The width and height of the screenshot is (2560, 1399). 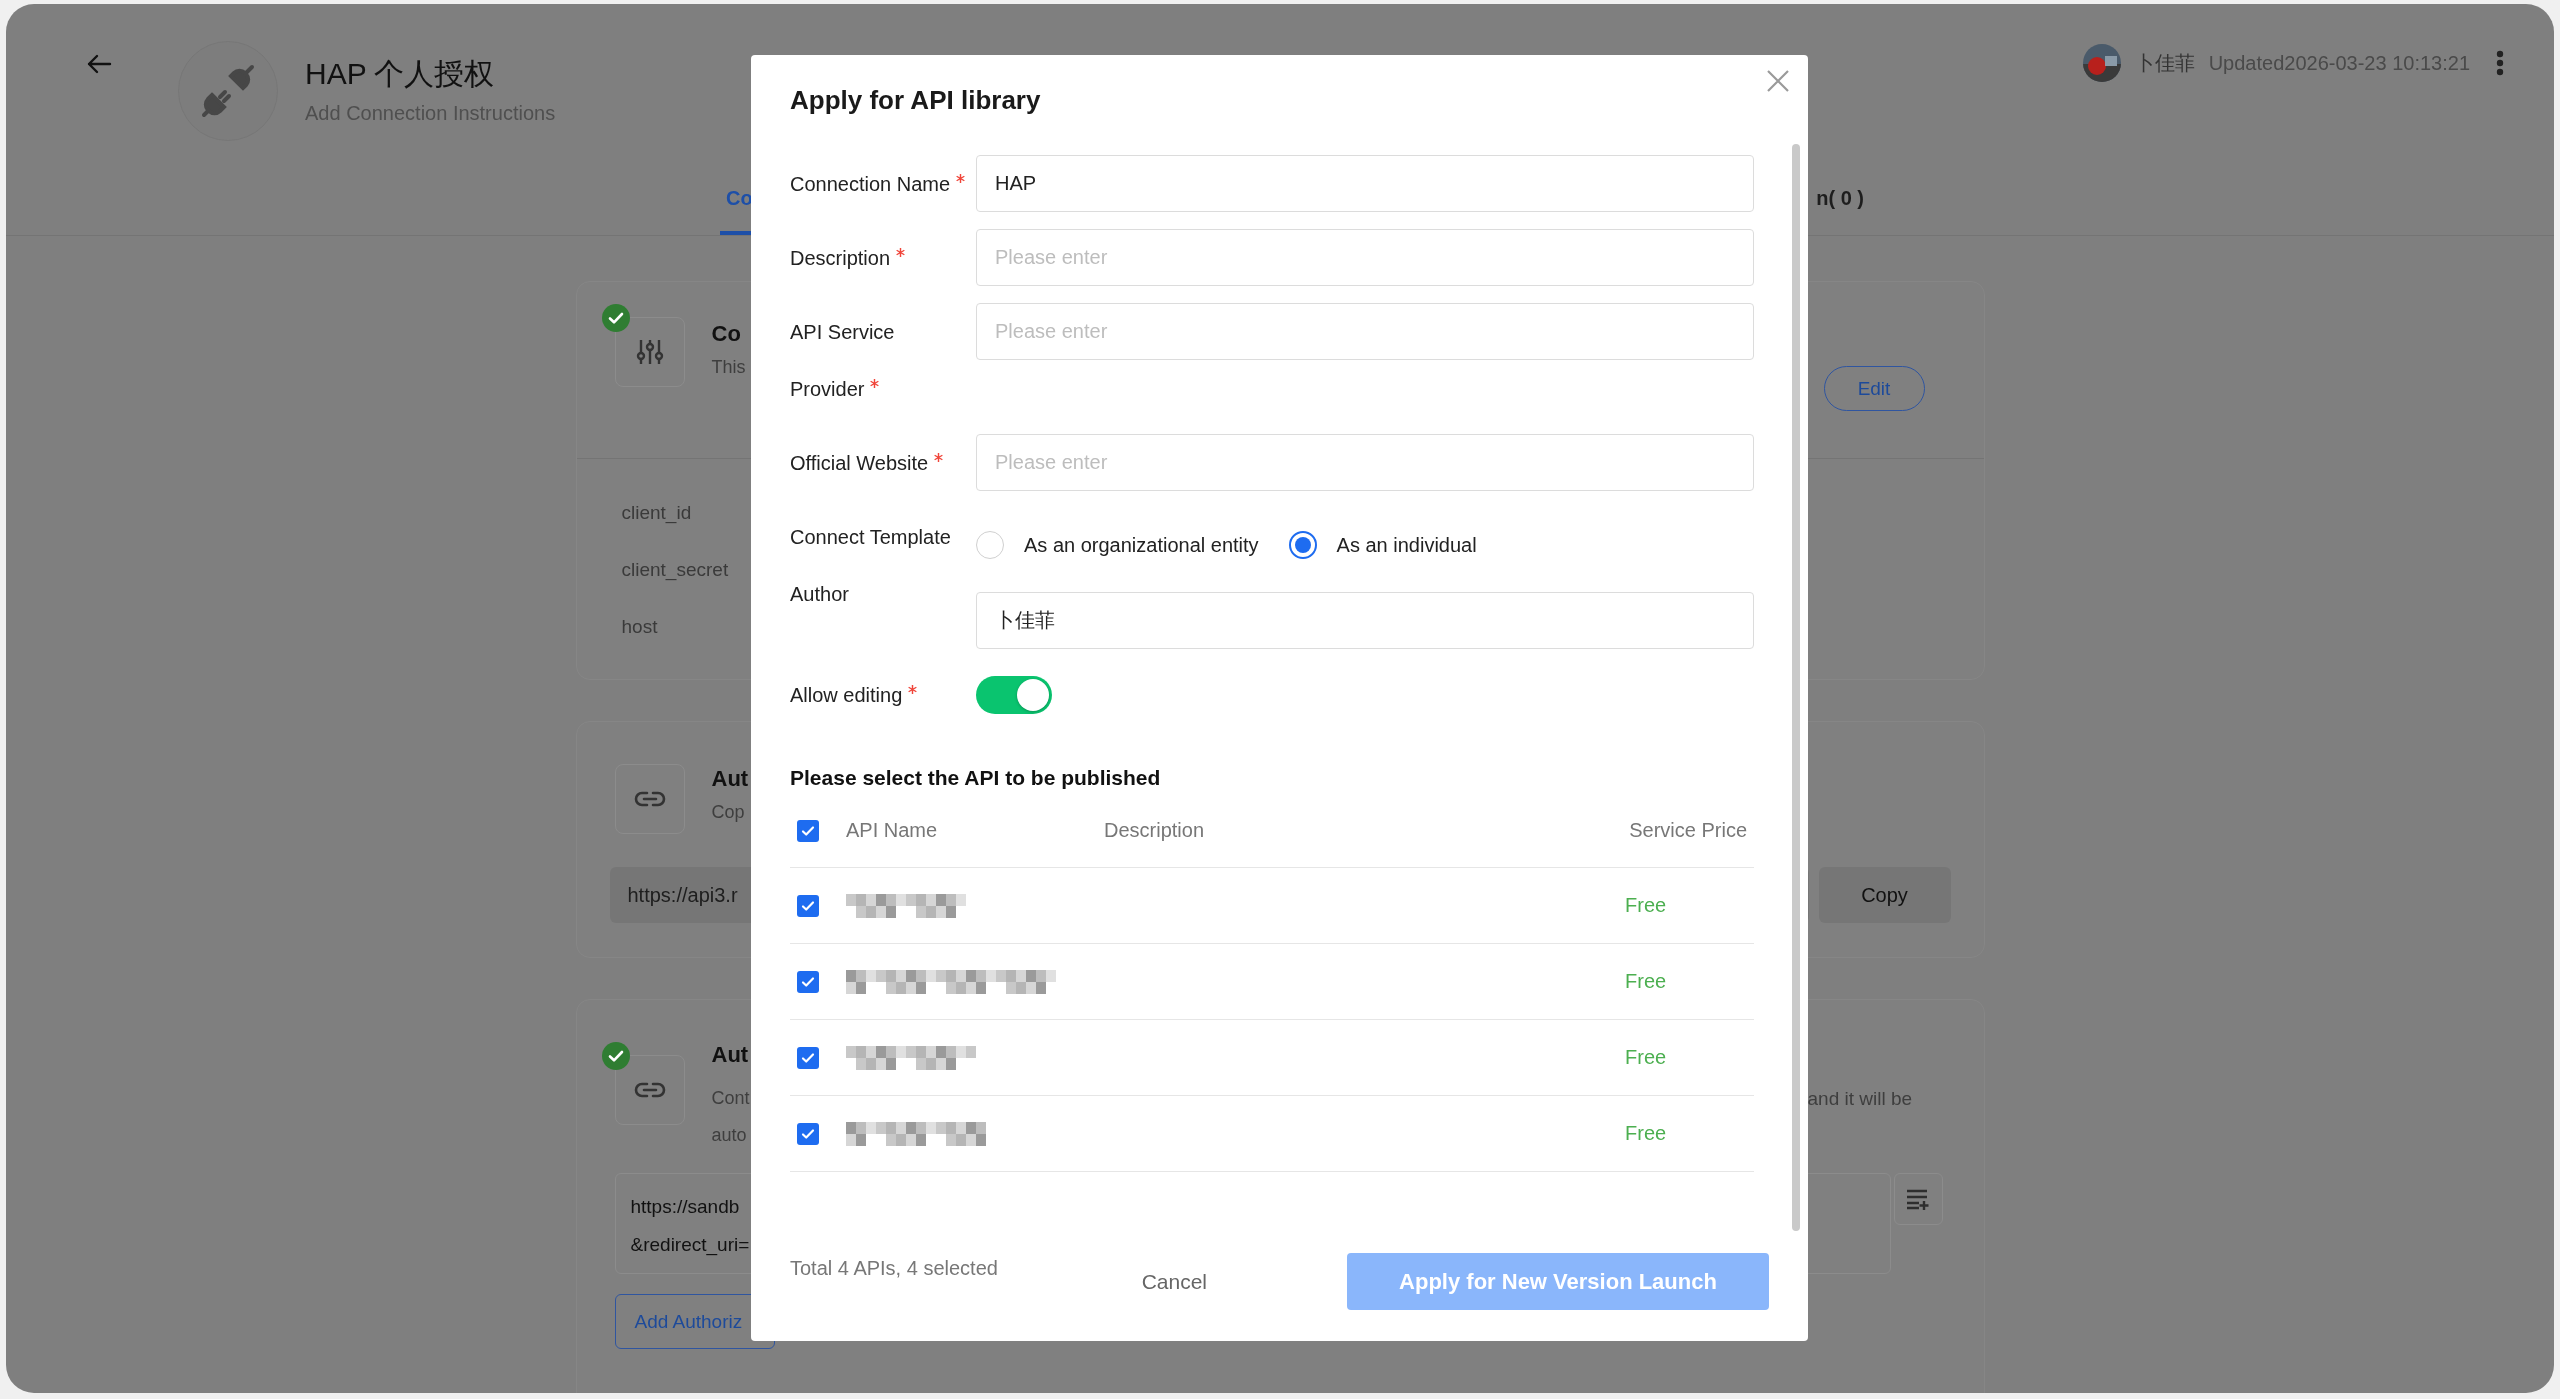 I want to click on radio-option: As an individual, so click(x=1382, y=545).